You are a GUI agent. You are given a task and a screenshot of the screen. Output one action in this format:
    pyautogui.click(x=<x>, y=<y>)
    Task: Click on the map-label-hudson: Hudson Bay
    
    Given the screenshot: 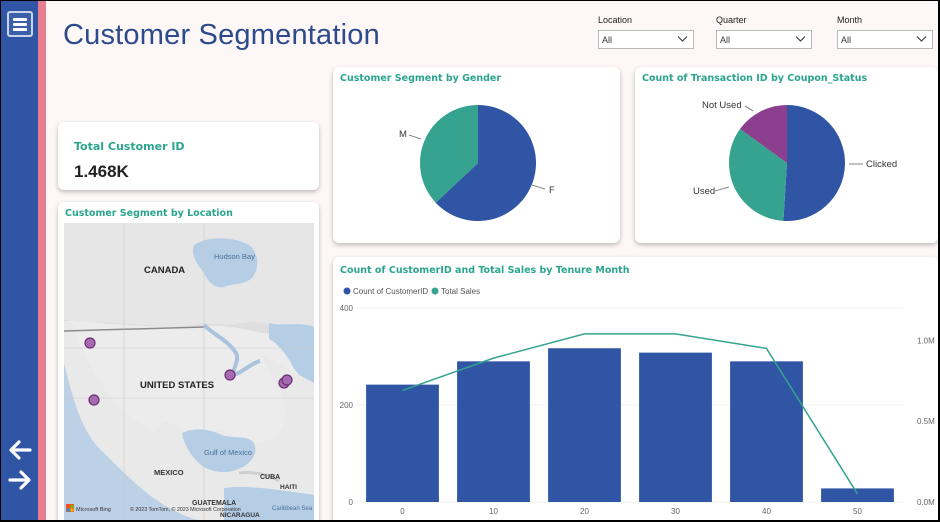 What is the action you would take?
    pyautogui.click(x=234, y=256)
    